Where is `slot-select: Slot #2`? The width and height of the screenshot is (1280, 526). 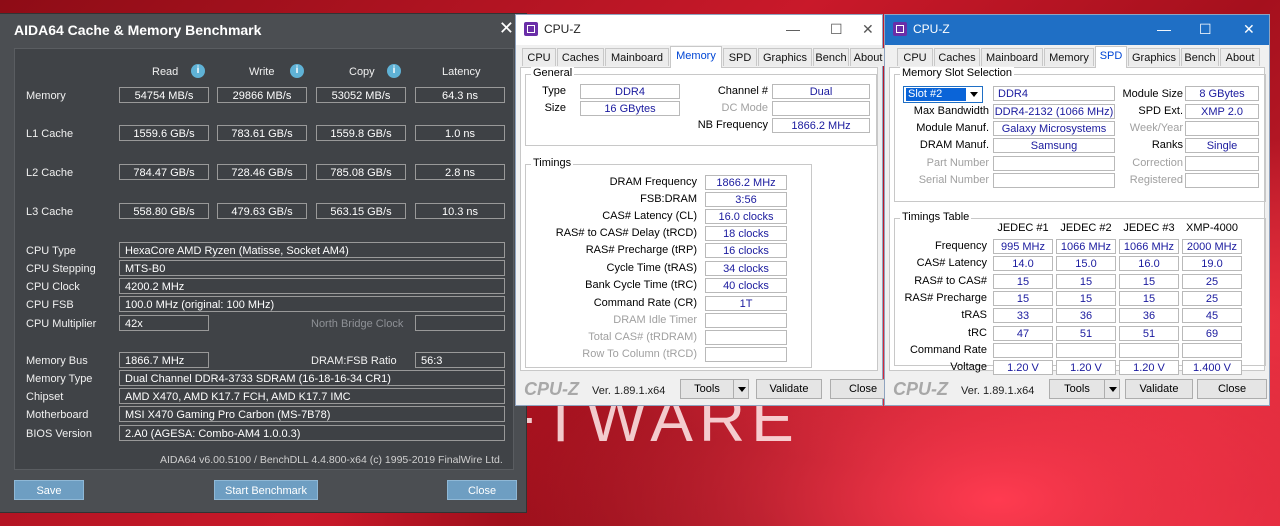 slot-select: Slot #2 is located at coordinates (943, 94).